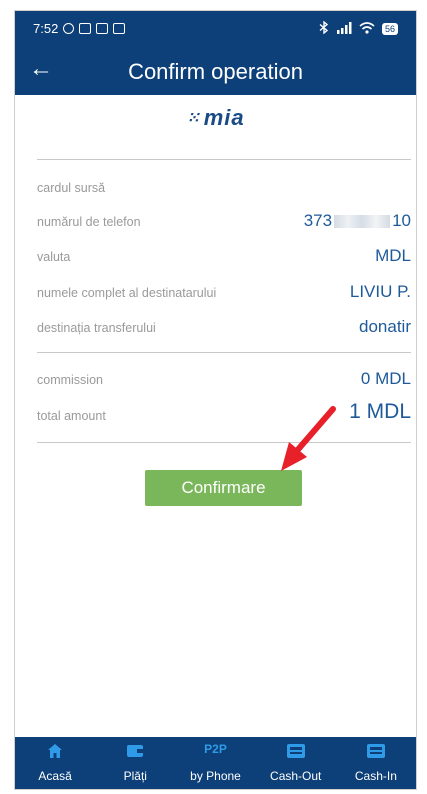  I want to click on nav-payments: Plăți, so click(135, 763).